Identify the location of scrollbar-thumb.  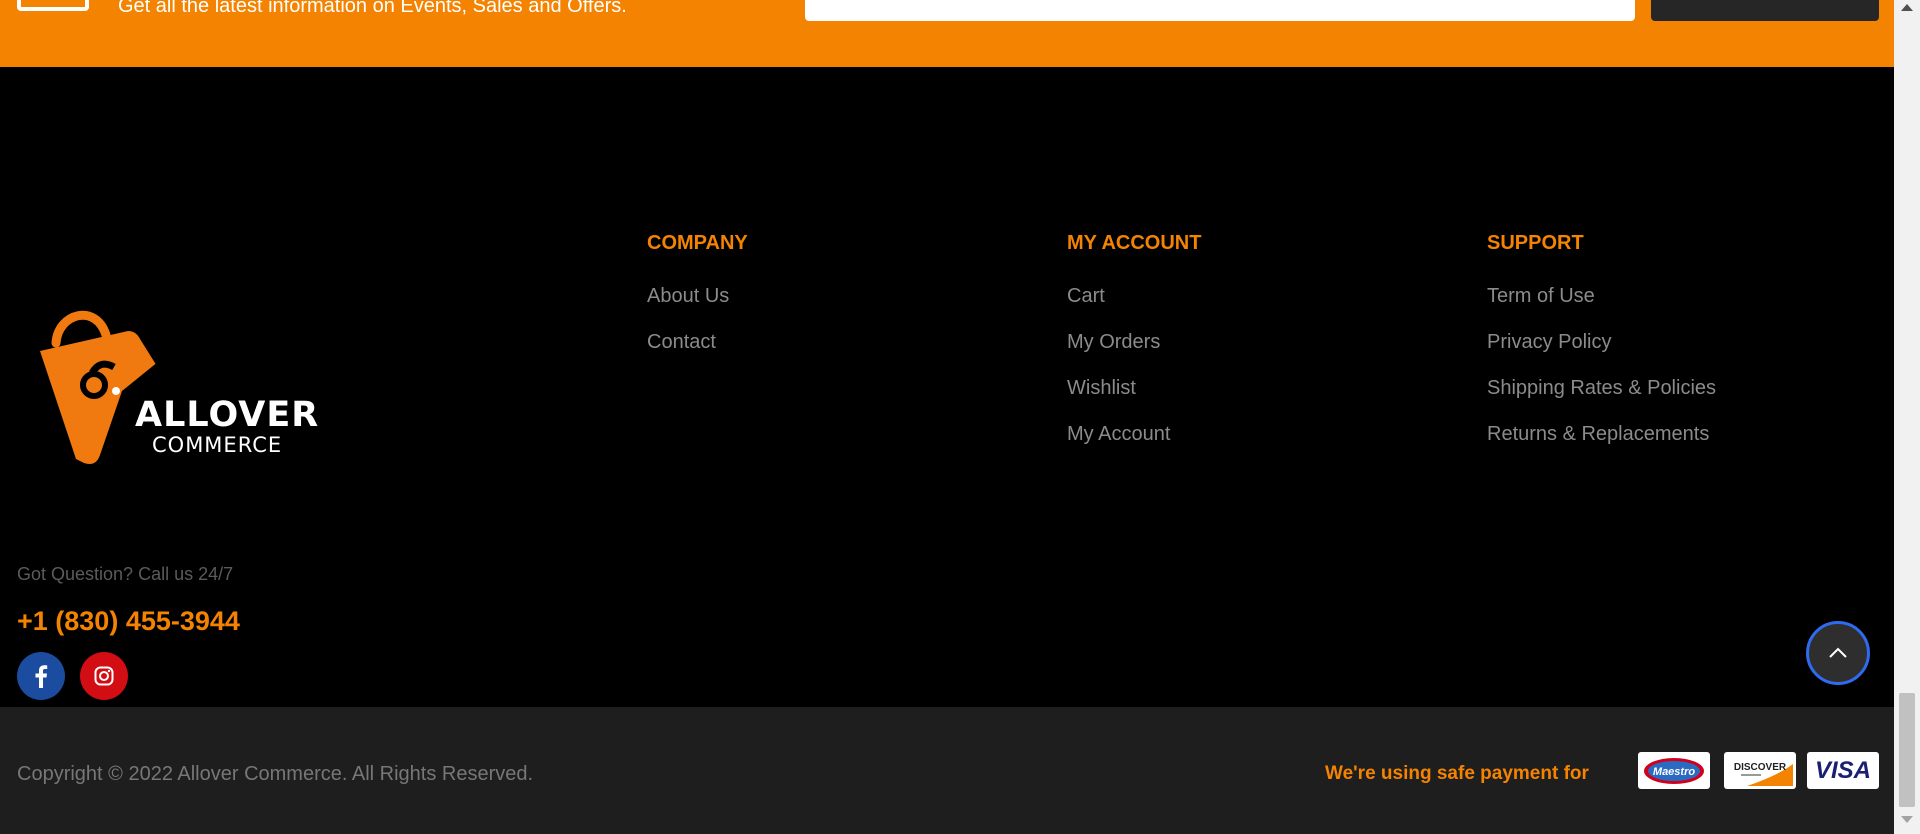
(1907, 750).